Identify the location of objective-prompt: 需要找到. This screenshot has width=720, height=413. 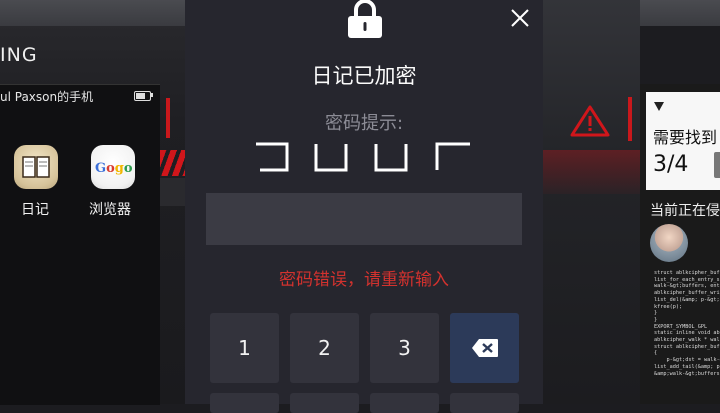
(685, 137).